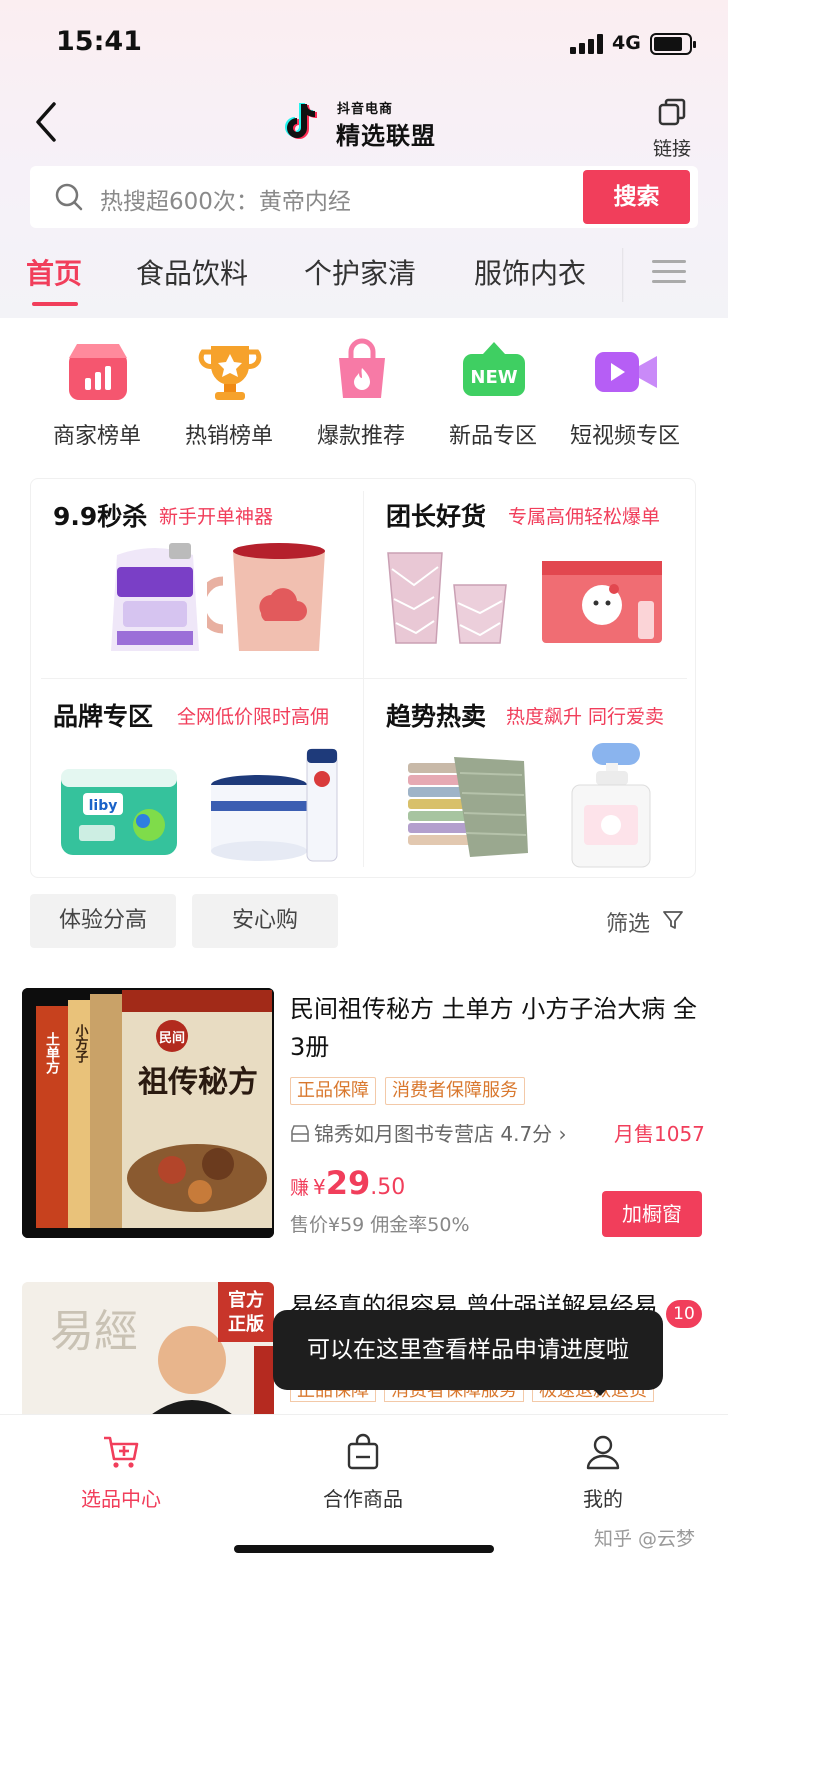  Describe the element at coordinates (670, 272) in the screenshot. I see `menu-icon` at that location.